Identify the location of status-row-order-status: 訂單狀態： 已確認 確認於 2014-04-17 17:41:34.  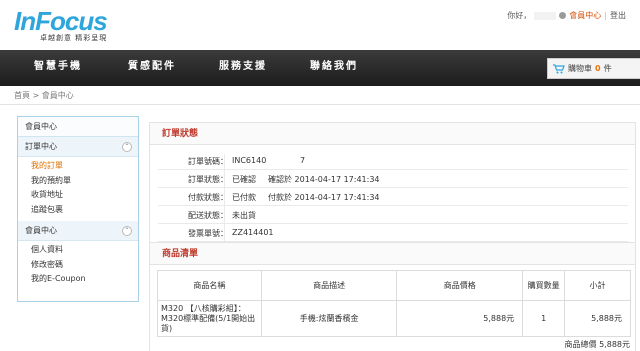
(393, 179).